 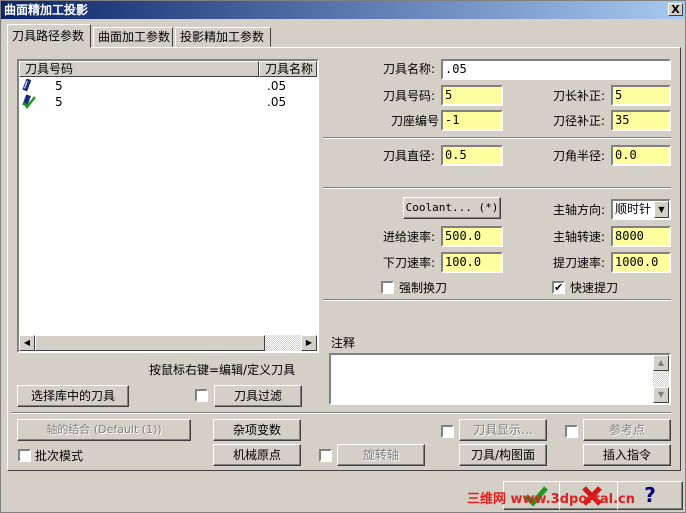 What do you see at coordinates (627, 430) in the screenshot?
I see `reference-point-button: 参考点` at bounding box center [627, 430].